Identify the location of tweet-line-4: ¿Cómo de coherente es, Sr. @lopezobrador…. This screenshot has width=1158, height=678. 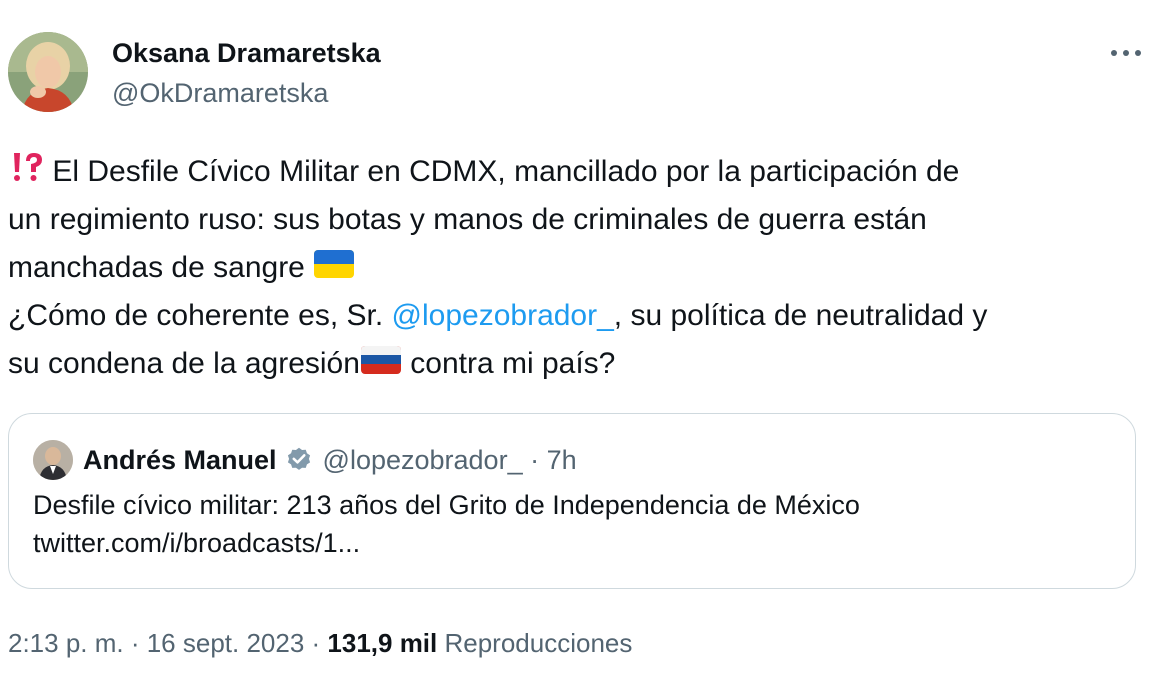
(498, 315).